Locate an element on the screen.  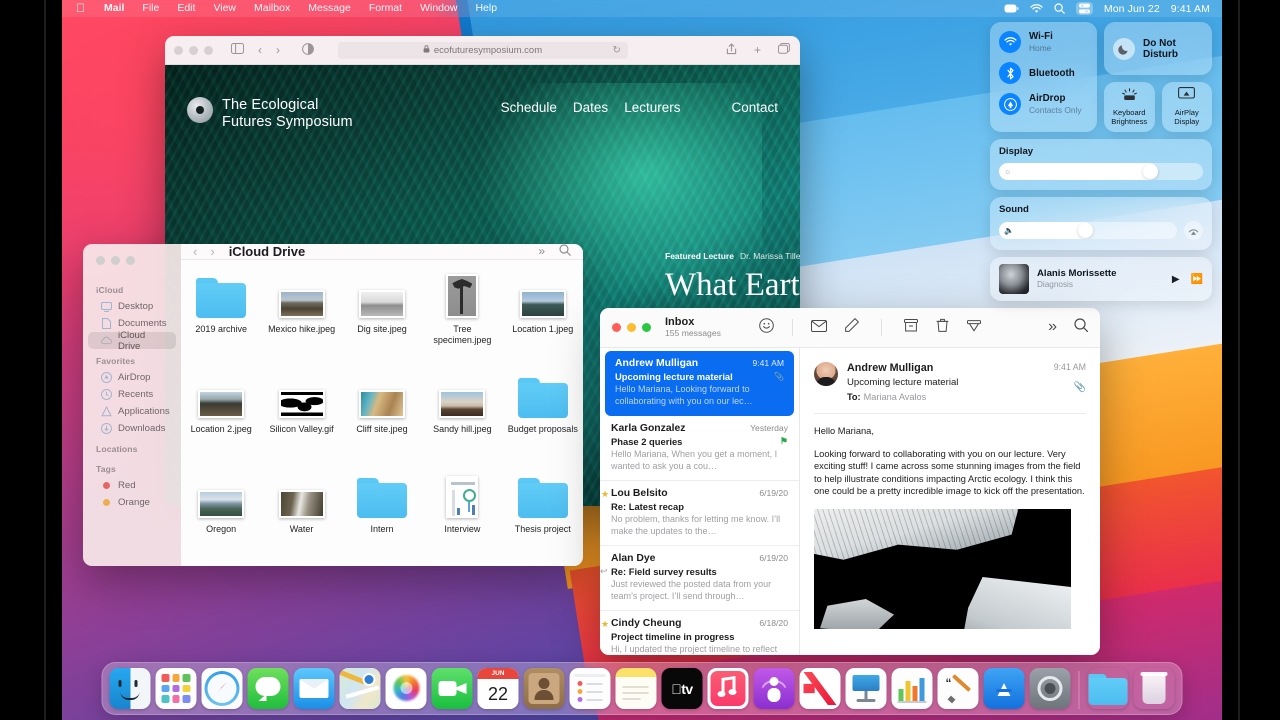
menu-item-mail: Mail is located at coordinates (114, 8).